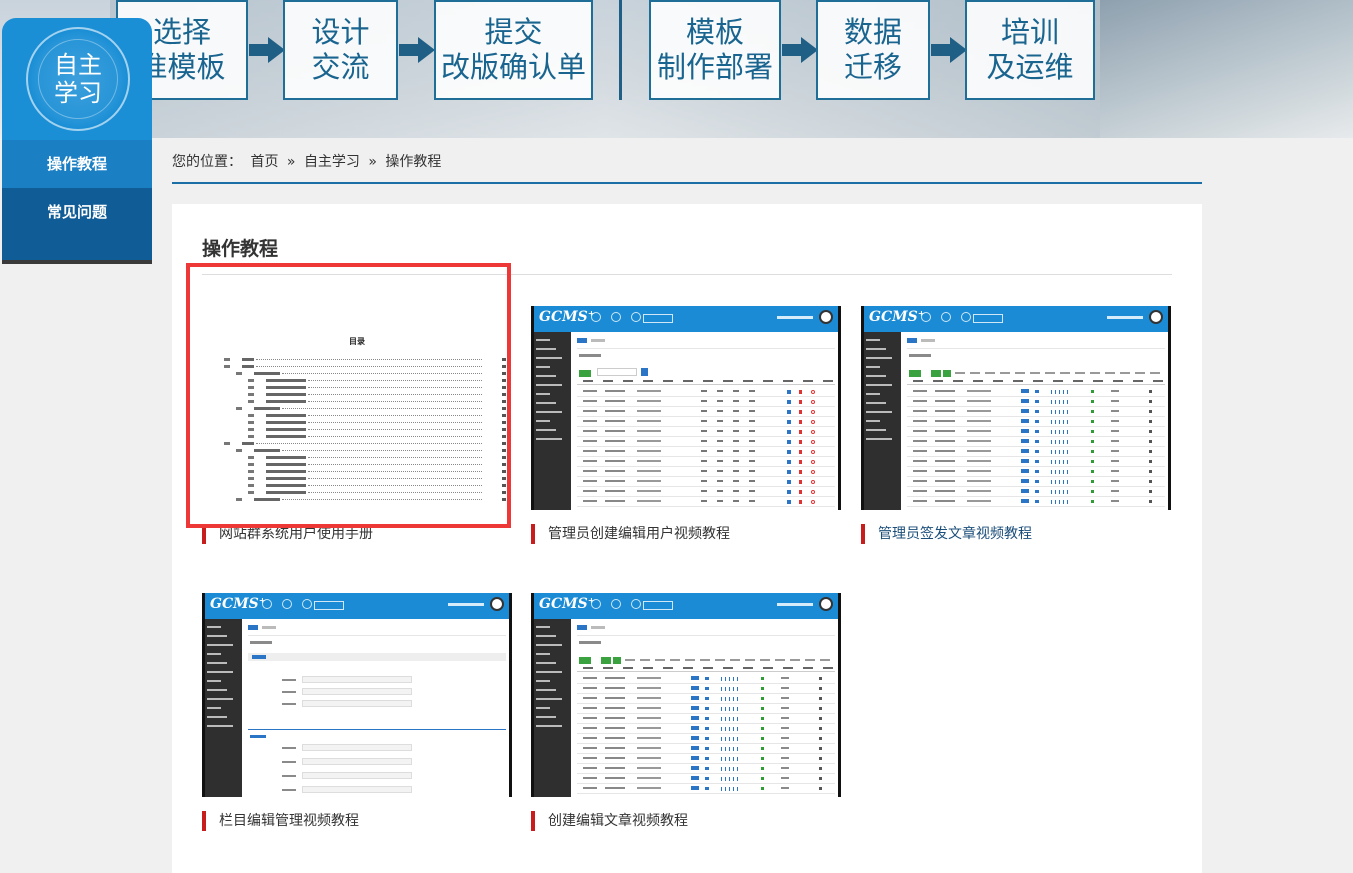 Image resolution: width=1353 pixels, height=873 pixels. Describe the element at coordinates (686, 534) in the screenshot. I see `card-label: 管理员创建编辑用户视频教程` at that location.